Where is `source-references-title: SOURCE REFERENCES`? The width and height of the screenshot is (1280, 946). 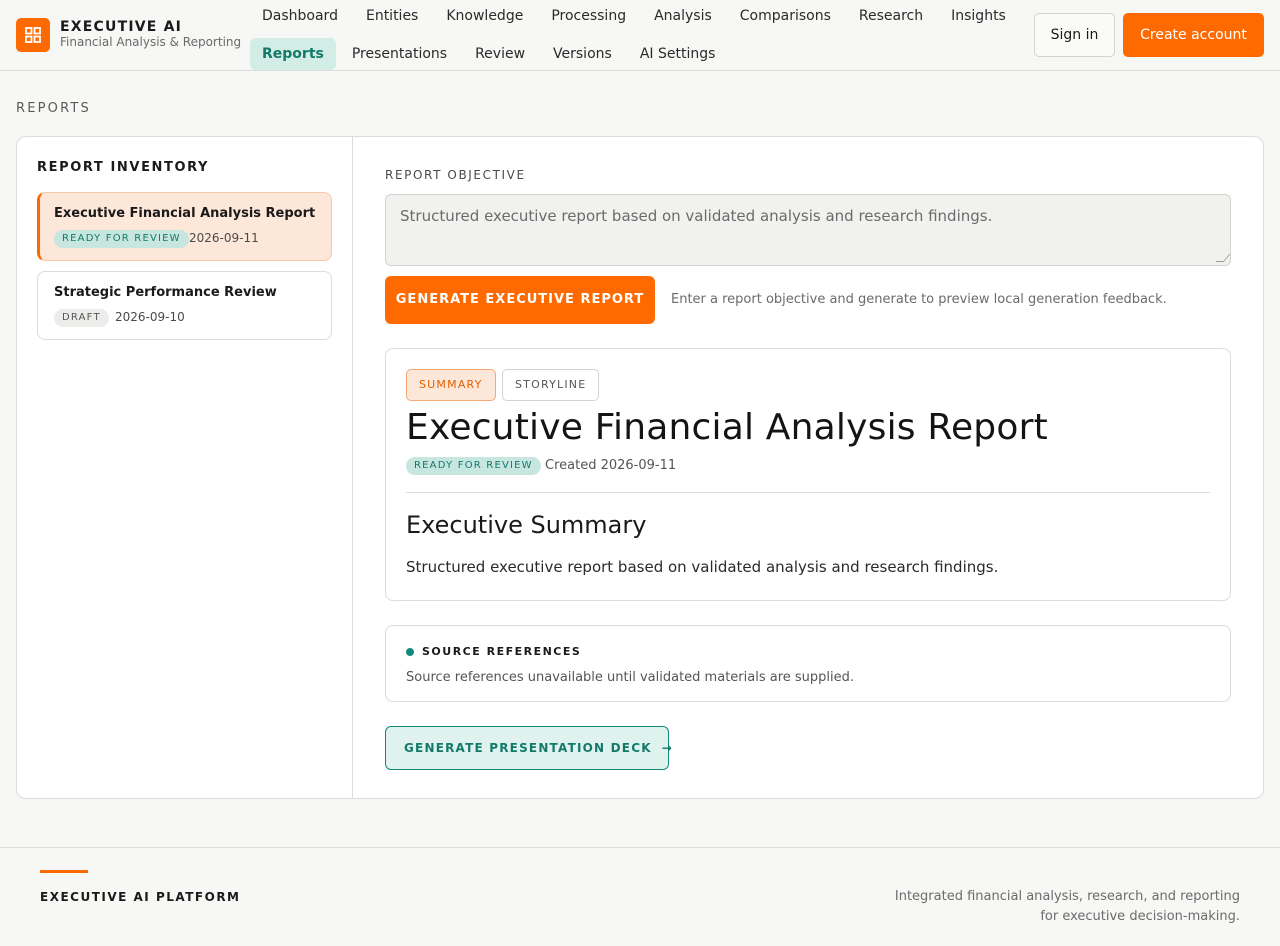
source-references-title: SOURCE REFERENCES is located at coordinates (502, 651).